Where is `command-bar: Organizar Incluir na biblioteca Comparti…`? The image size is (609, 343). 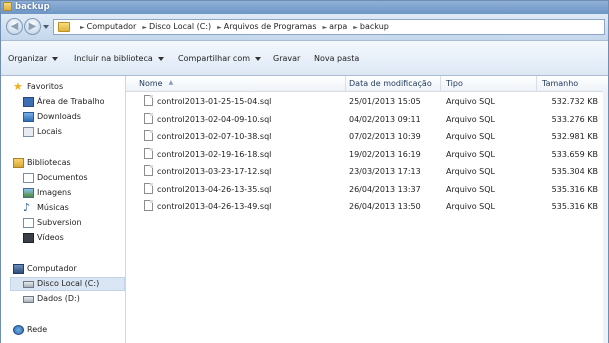 command-bar: Organizar Incluir na biblioteca Comparti… is located at coordinates (304, 58).